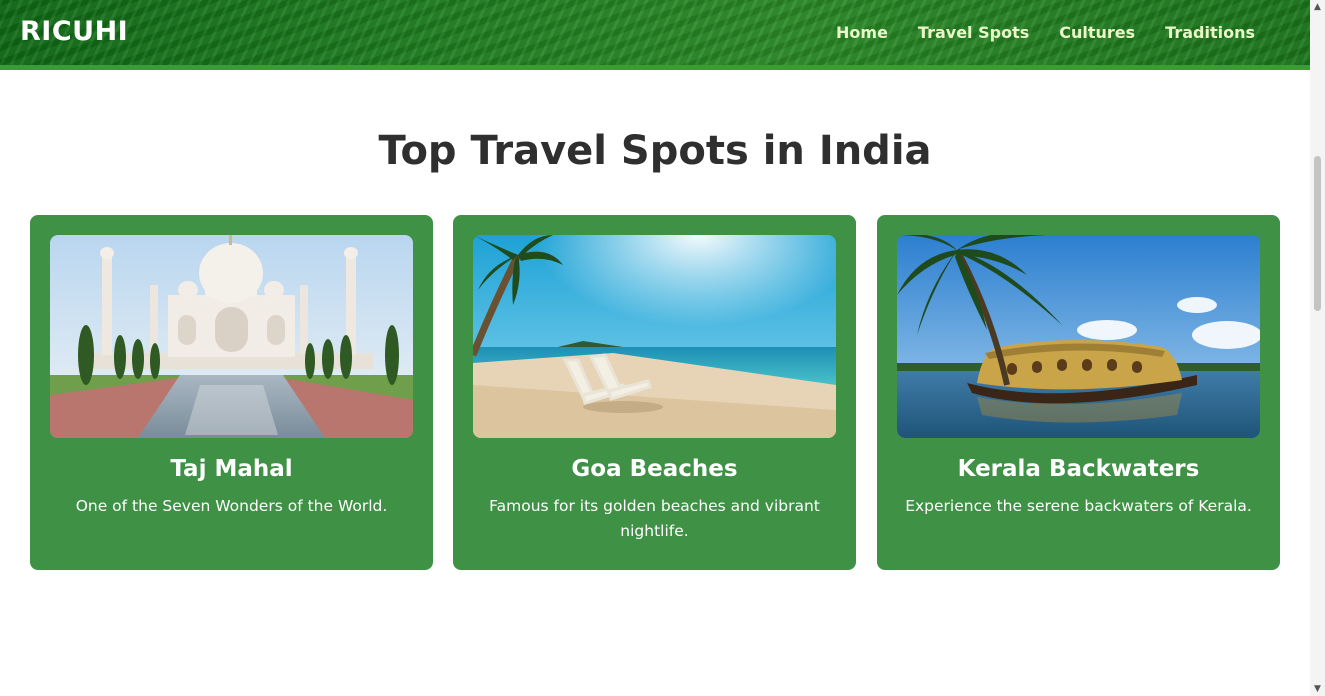  I want to click on goa-beach-image, so click(654, 336).